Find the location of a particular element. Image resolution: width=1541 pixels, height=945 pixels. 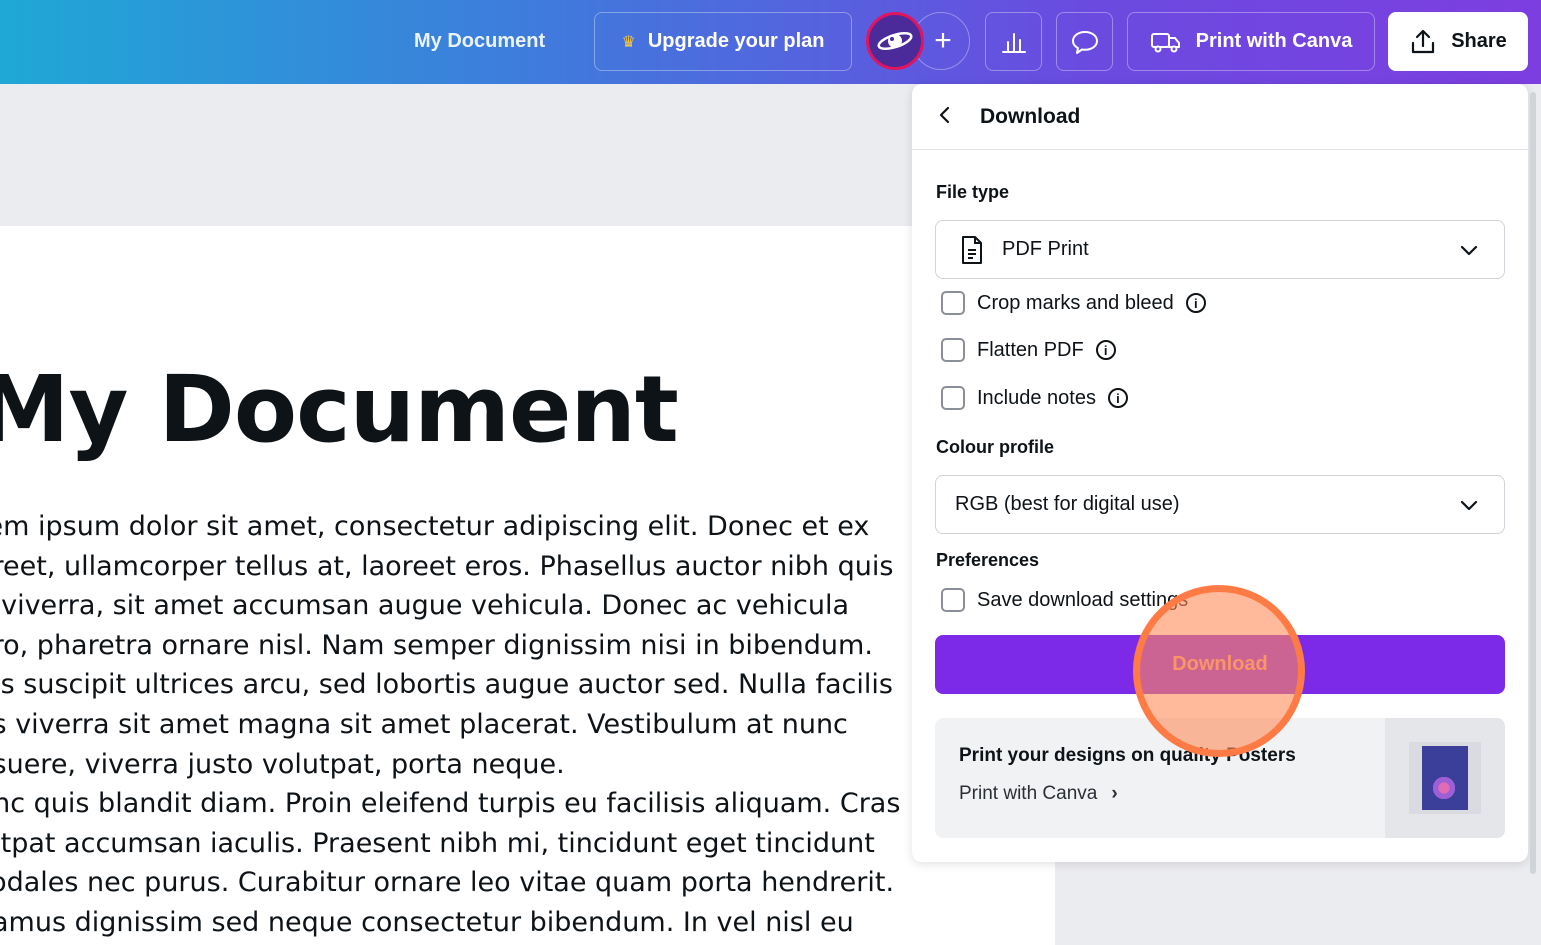

colour-profile-label: Colour profile is located at coordinates (995, 447).